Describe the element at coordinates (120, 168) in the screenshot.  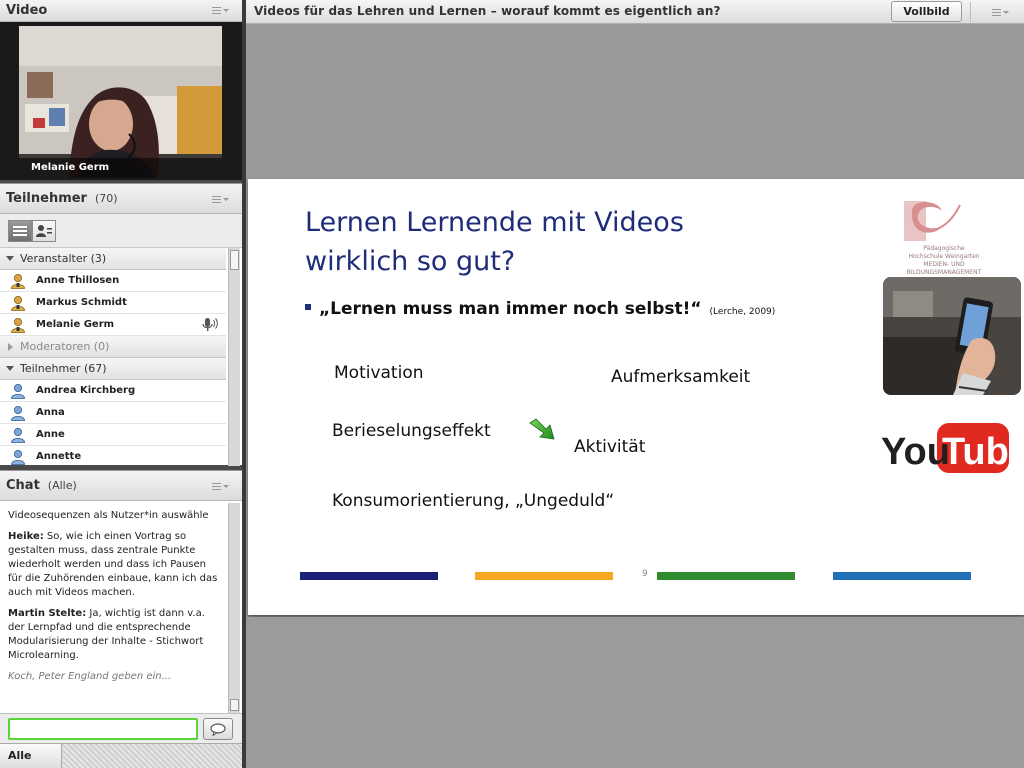
I see `speaker-name-label: Melanie Germ` at that location.